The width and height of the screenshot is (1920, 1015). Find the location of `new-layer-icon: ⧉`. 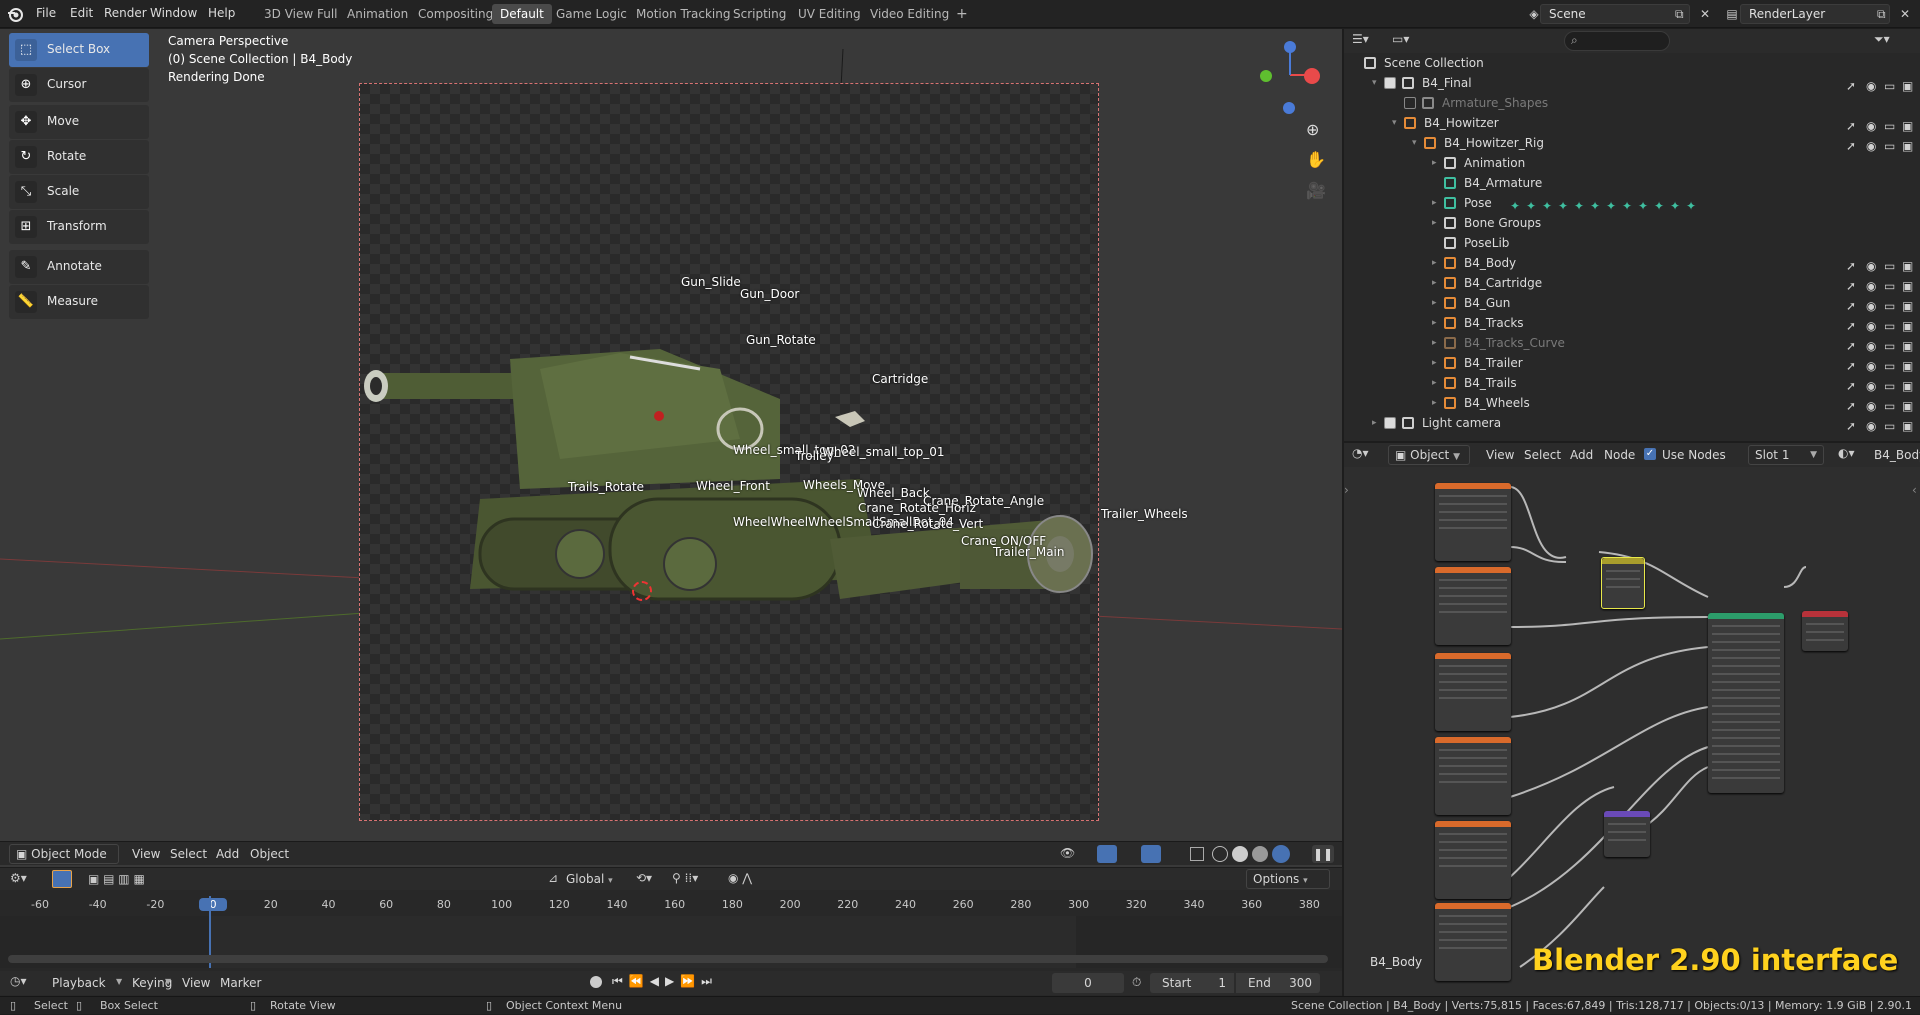

new-layer-icon: ⧉ is located at coordinates (1881, 14).